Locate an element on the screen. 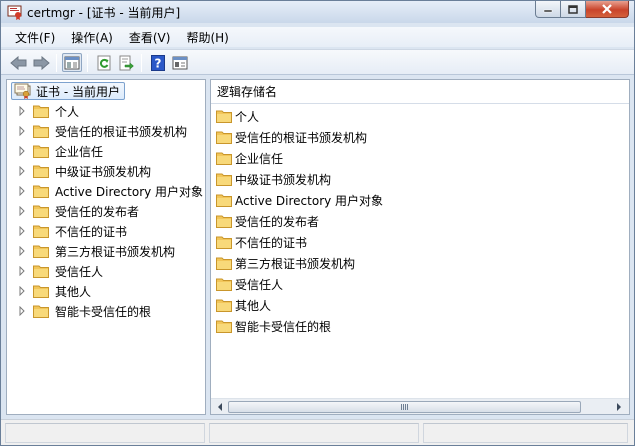 Image resolution: width=635 pixels, height=446 pixels. tree-item: 第三方根证书颁发机构 is located at coordinates (91, 251).